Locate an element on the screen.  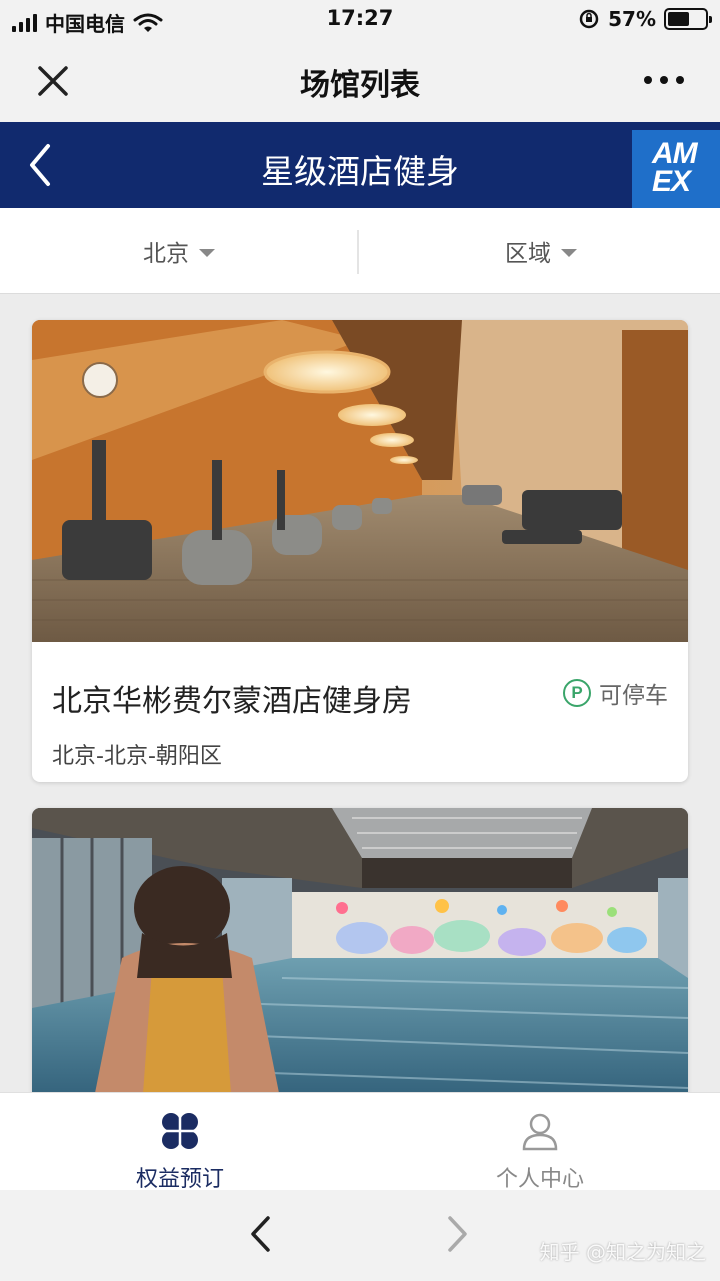
venue-info: 北京华彬费尔蒙酒店健身房 P 可停车 北京-北京-朝阳区 is located at coordinates (360, 712).